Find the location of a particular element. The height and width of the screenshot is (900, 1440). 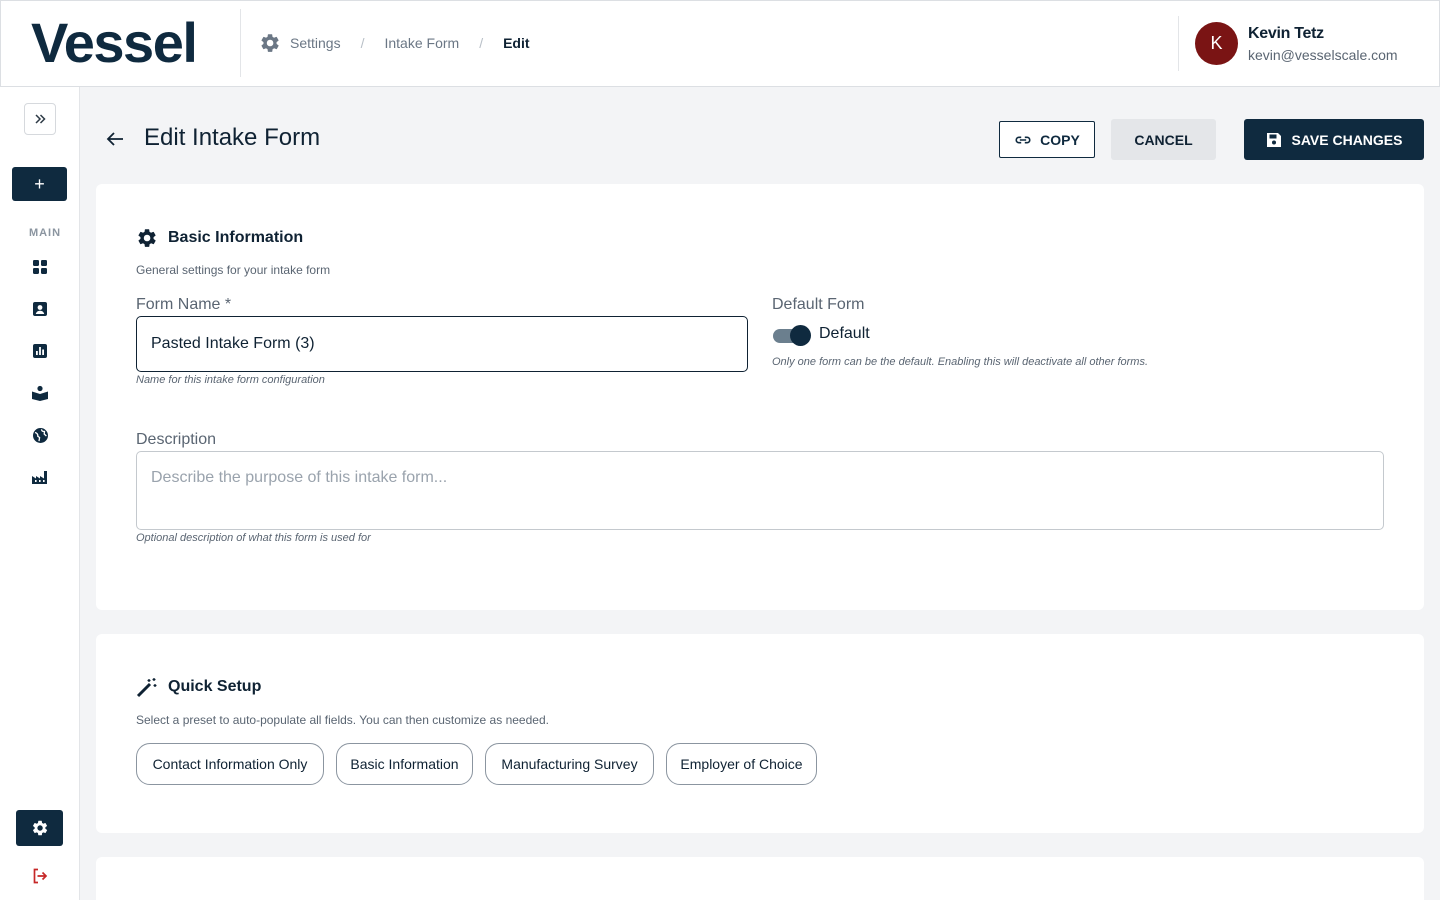

factory-icon is located at coordinates (40, 477).